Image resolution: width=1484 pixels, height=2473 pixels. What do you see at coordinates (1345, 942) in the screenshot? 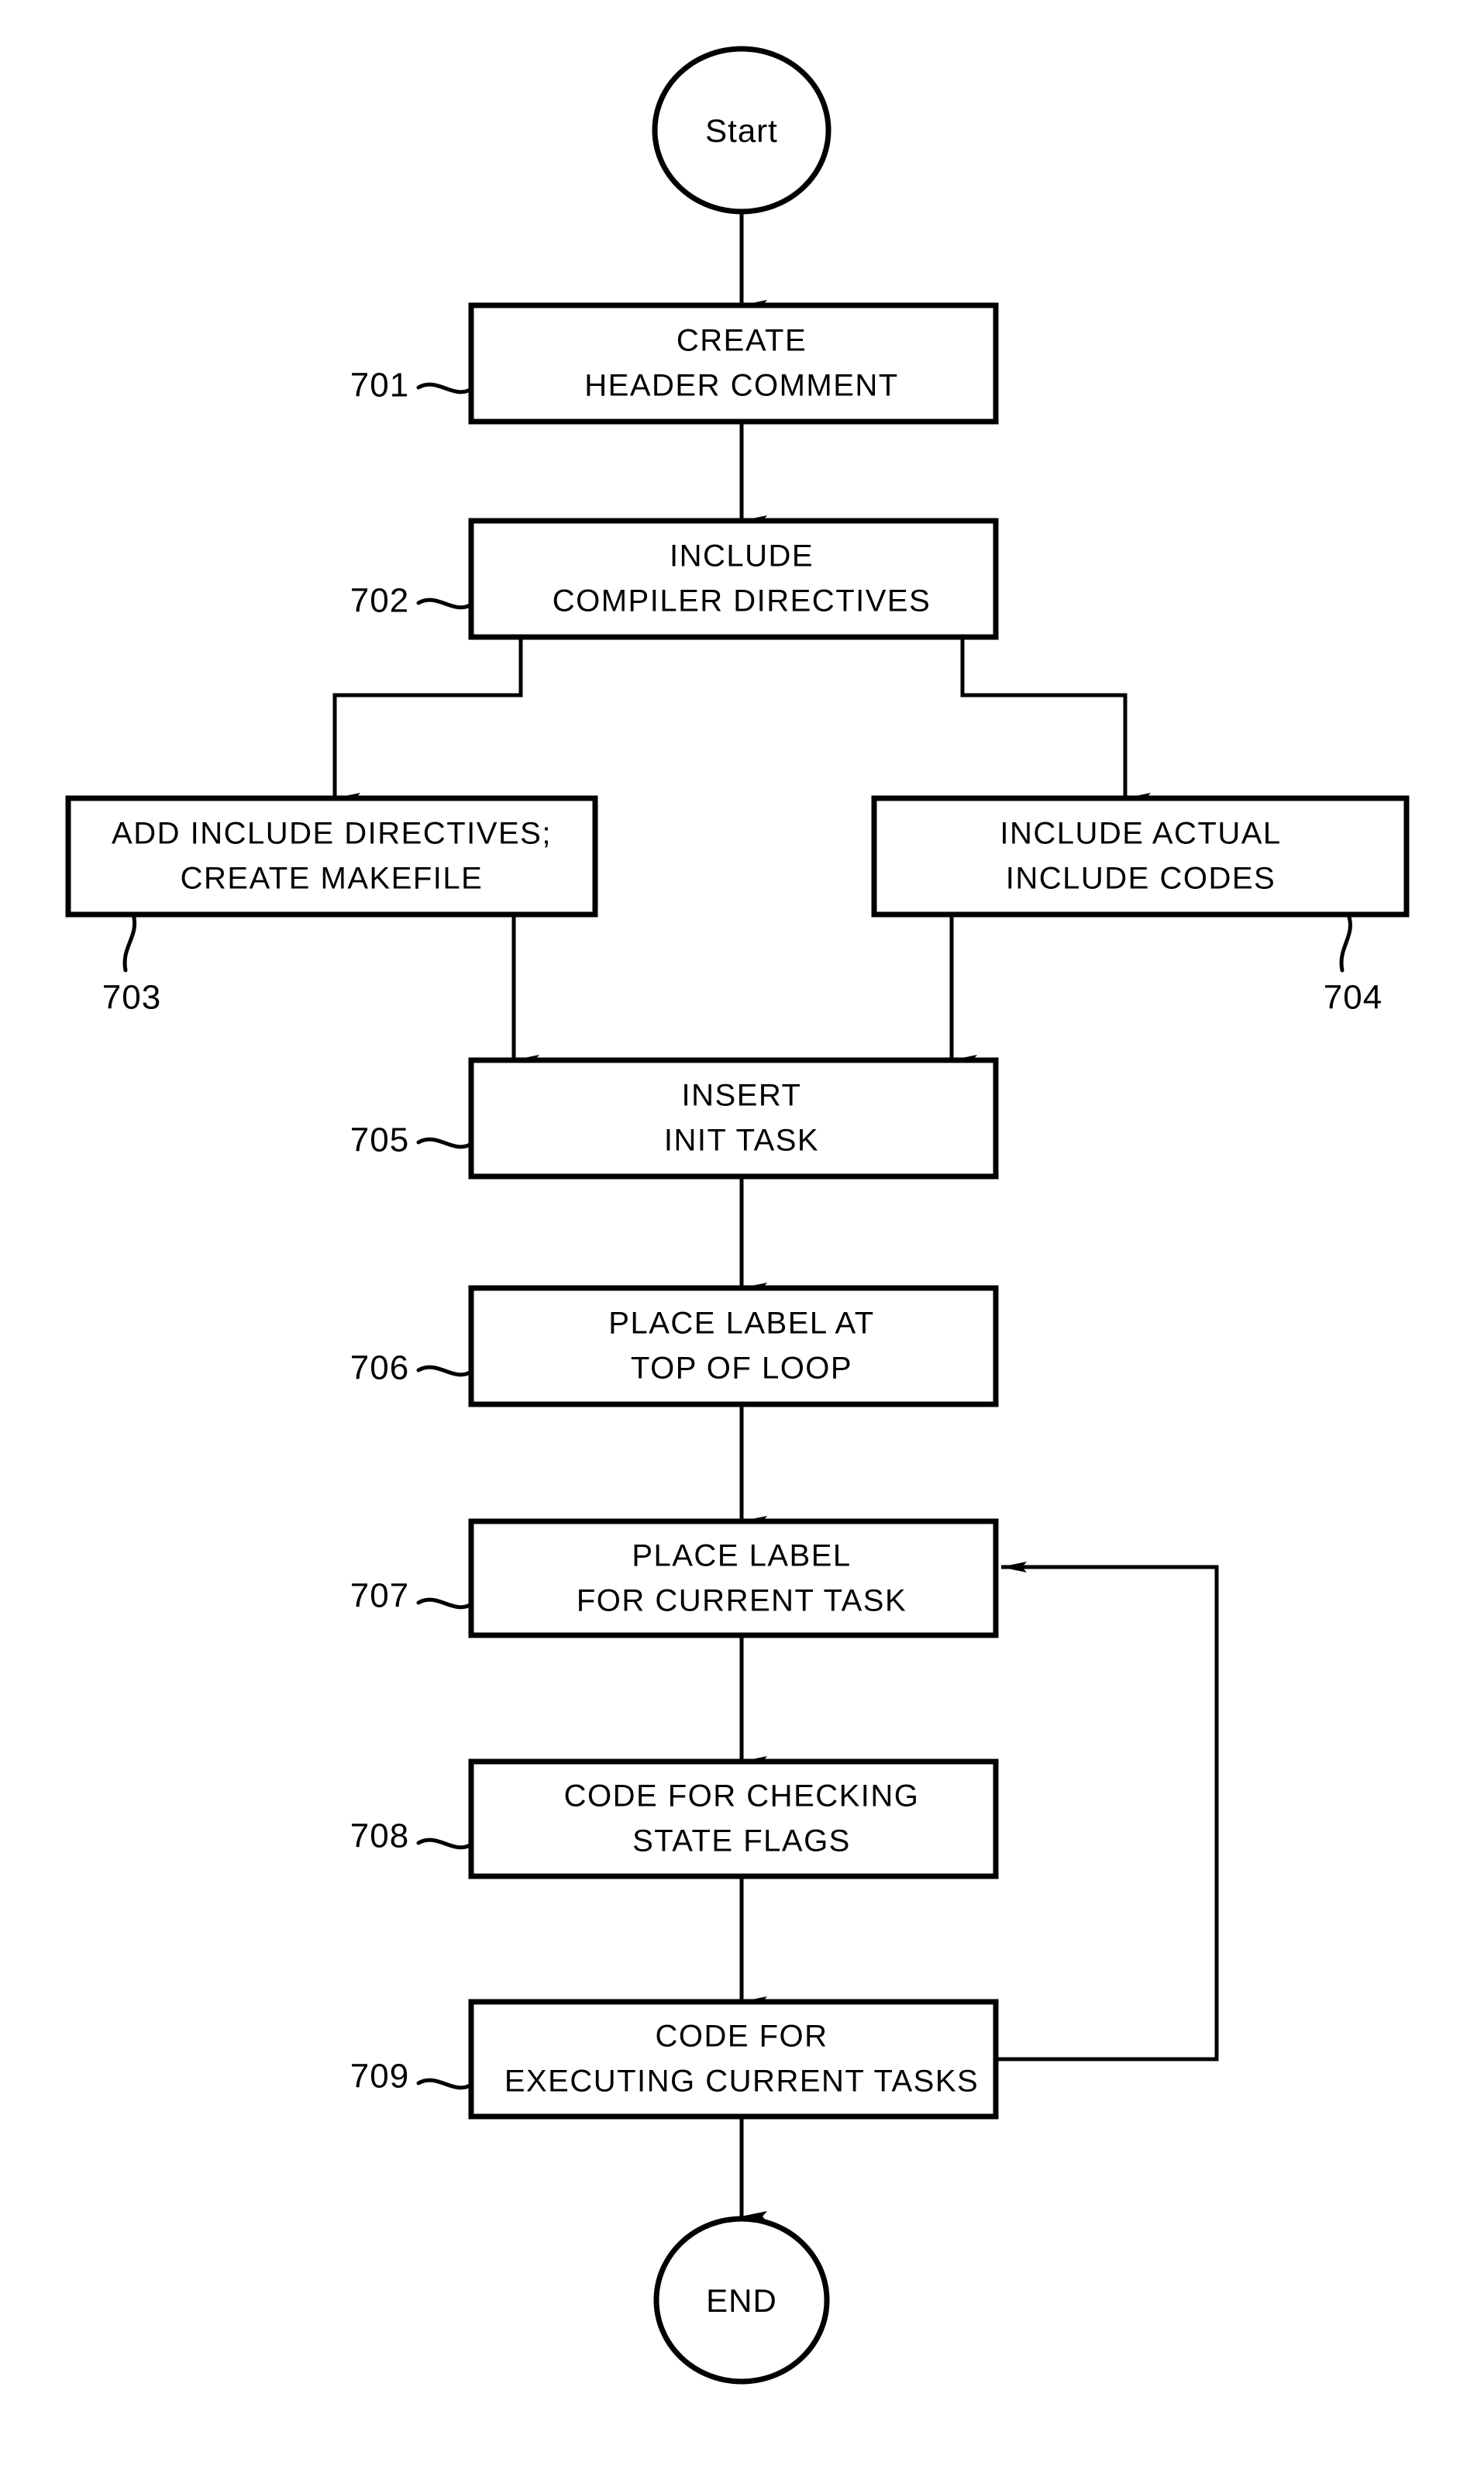
I see `node-704-leader` at bounding box center [1345, 942].